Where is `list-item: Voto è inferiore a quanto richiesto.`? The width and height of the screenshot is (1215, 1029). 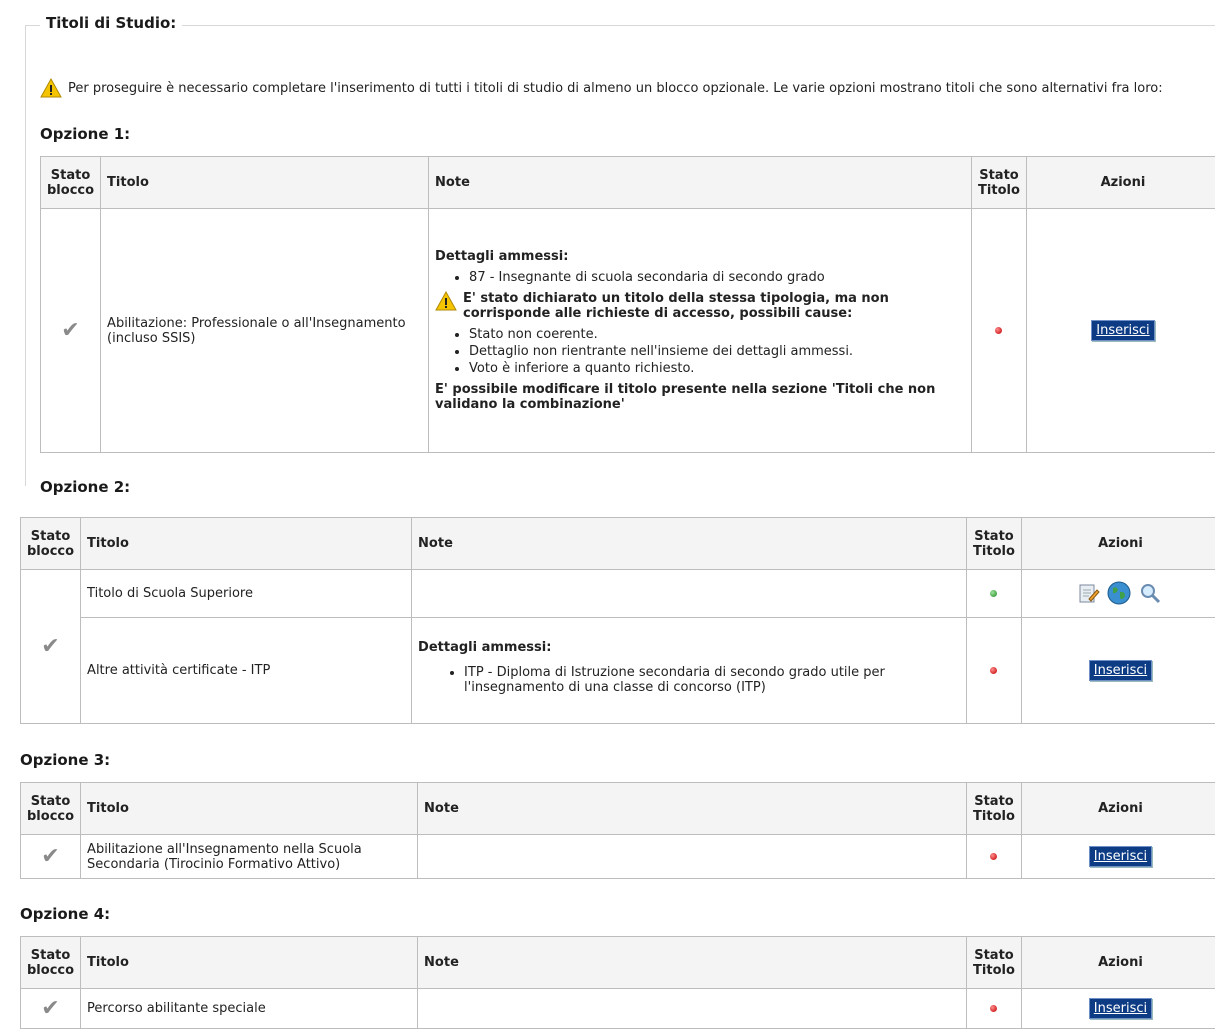
list-item: Voto è inferiore a quanto richiesto. is located at coordinates (717, 368).